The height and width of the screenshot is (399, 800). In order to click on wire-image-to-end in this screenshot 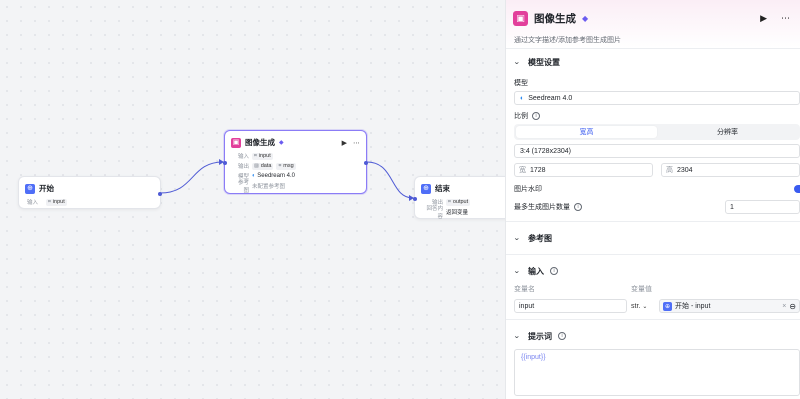, I will do `click(390, 180)`.